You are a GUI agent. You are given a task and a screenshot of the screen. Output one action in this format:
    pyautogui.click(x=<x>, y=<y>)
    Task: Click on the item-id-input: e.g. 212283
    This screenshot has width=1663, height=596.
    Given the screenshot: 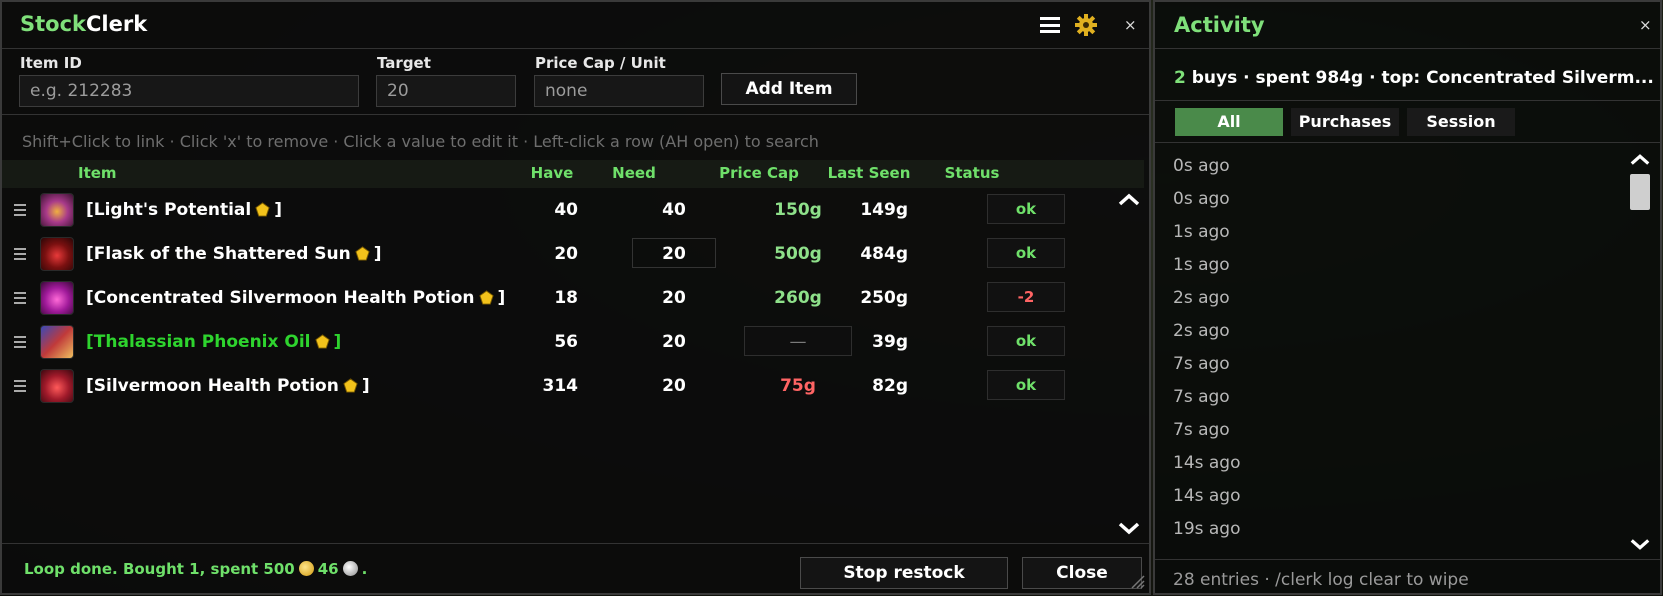 What is the action you would take?
    pyautogui.click(x=189, y=91)
    